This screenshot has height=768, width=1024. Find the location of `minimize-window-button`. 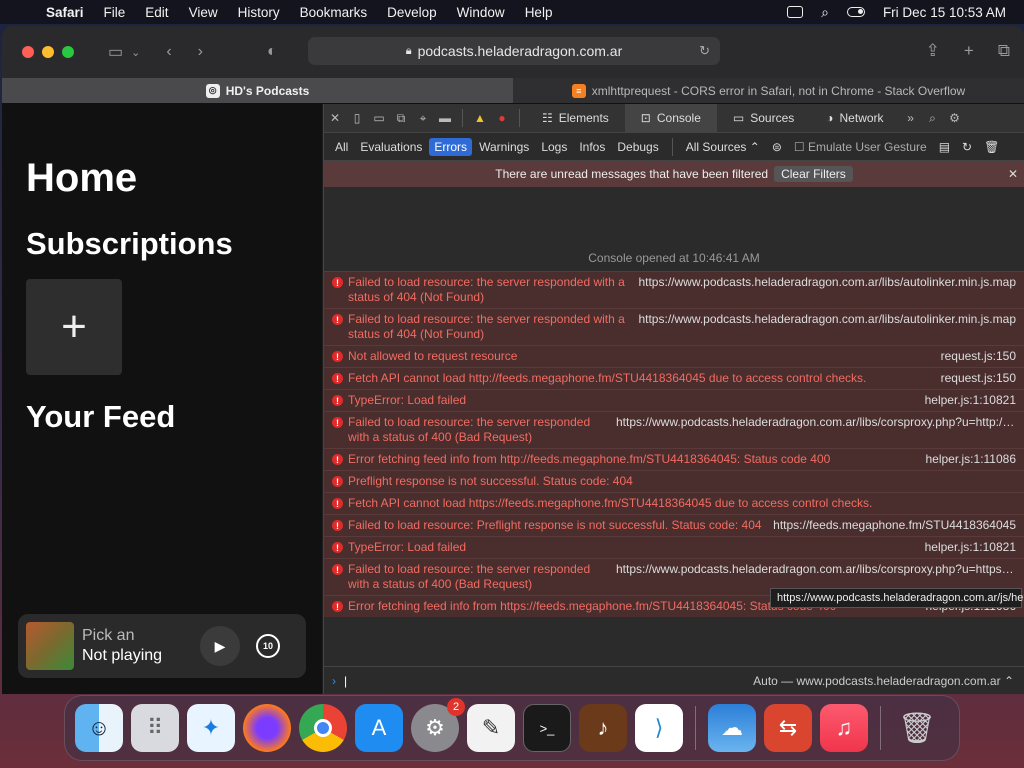

minimize-window-button is located at coordinates (48, 52).